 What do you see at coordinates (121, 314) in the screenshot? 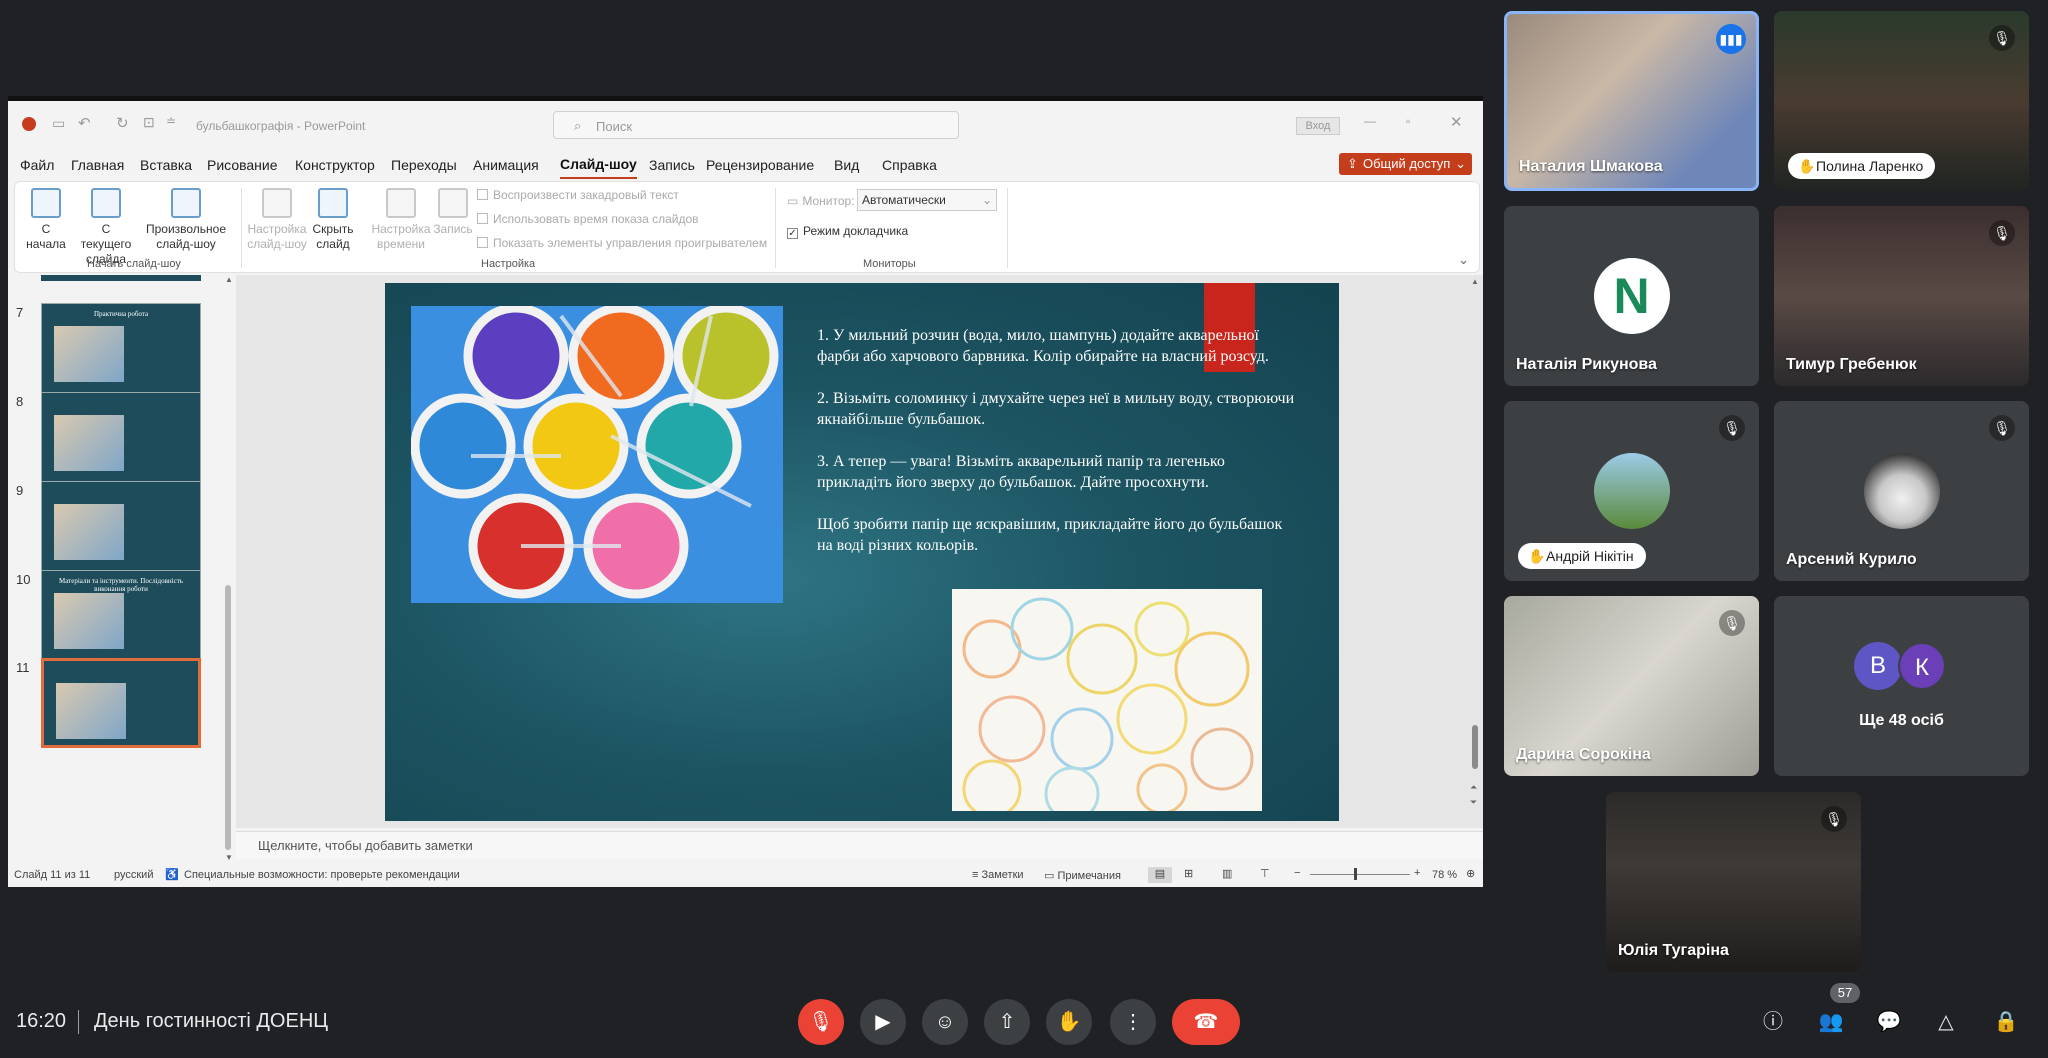
I see `thumbnail-title: Практична робота` at bounding box center [121, 314].